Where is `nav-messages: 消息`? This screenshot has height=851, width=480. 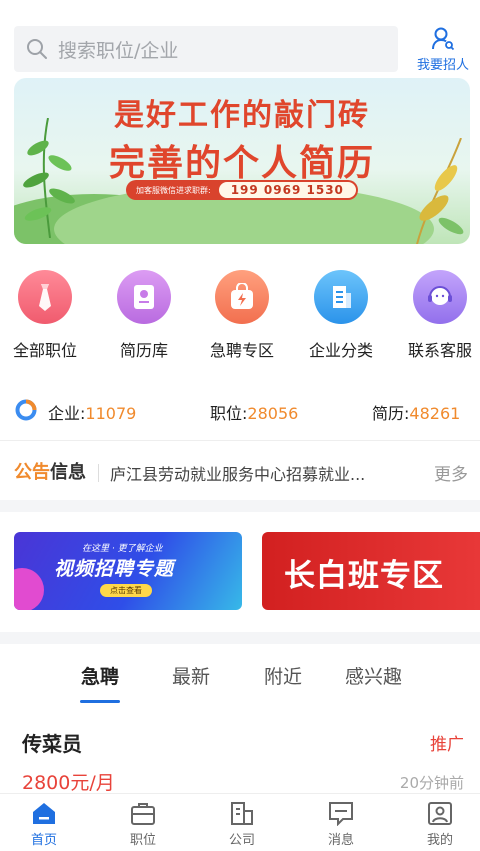
nav-messages: 消息 is located at coordinates (341, 824).